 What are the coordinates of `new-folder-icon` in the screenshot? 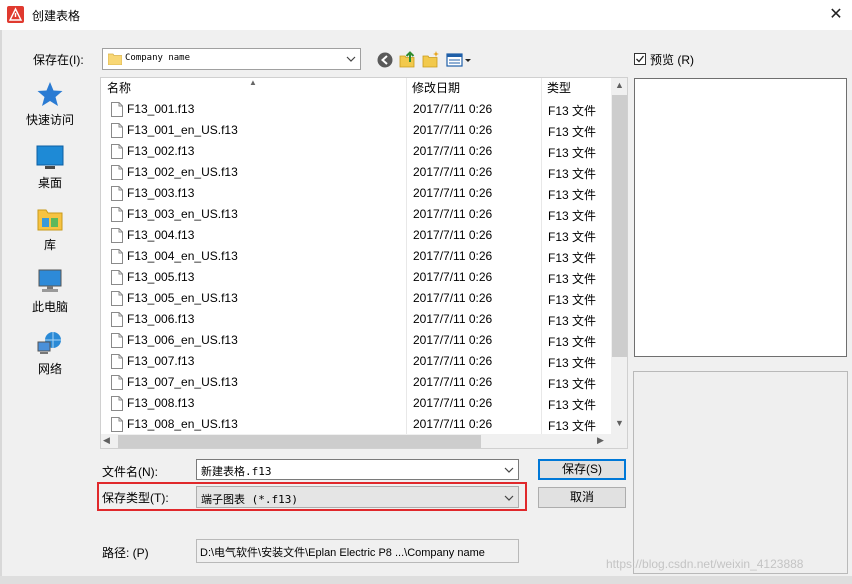 It's located at (431, 59).